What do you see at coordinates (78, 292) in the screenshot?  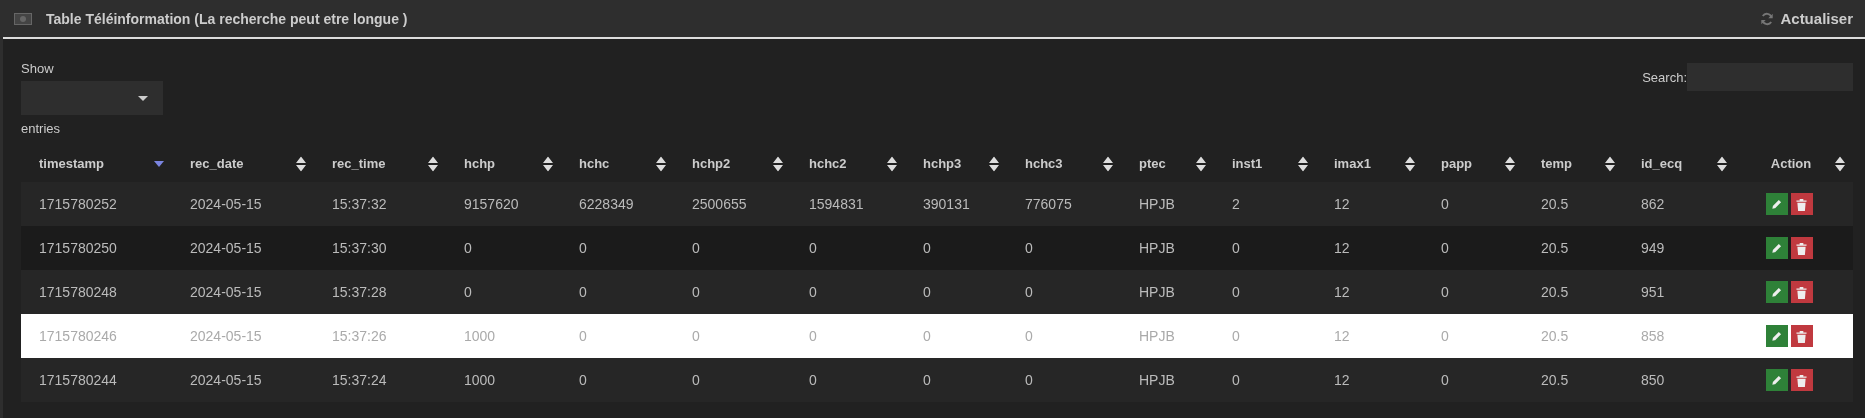 I see `table-cell: 1715780248` at bounding box center [78, 292].